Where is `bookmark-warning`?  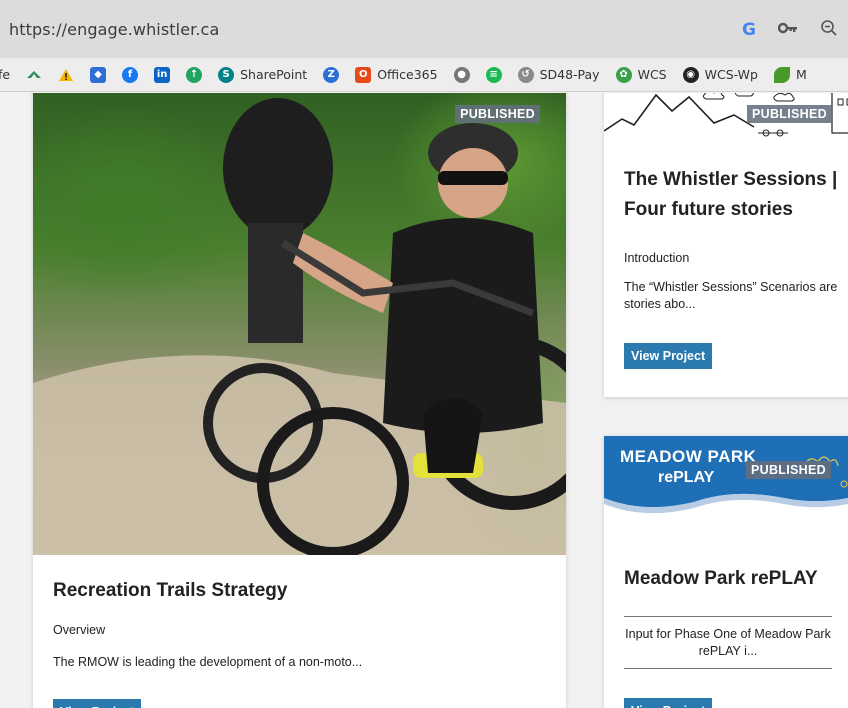 bookmark-warning is located at coordinates (66, 75).